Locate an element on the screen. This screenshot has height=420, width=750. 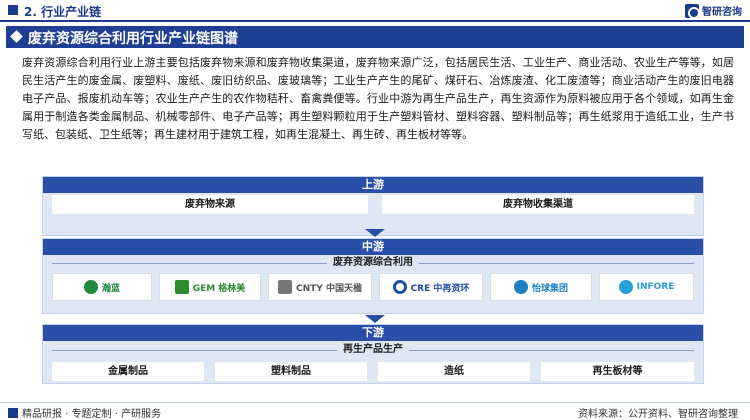
midstream-subtitle: 废弃资源综合利用 is located at coordinates (373, 263).